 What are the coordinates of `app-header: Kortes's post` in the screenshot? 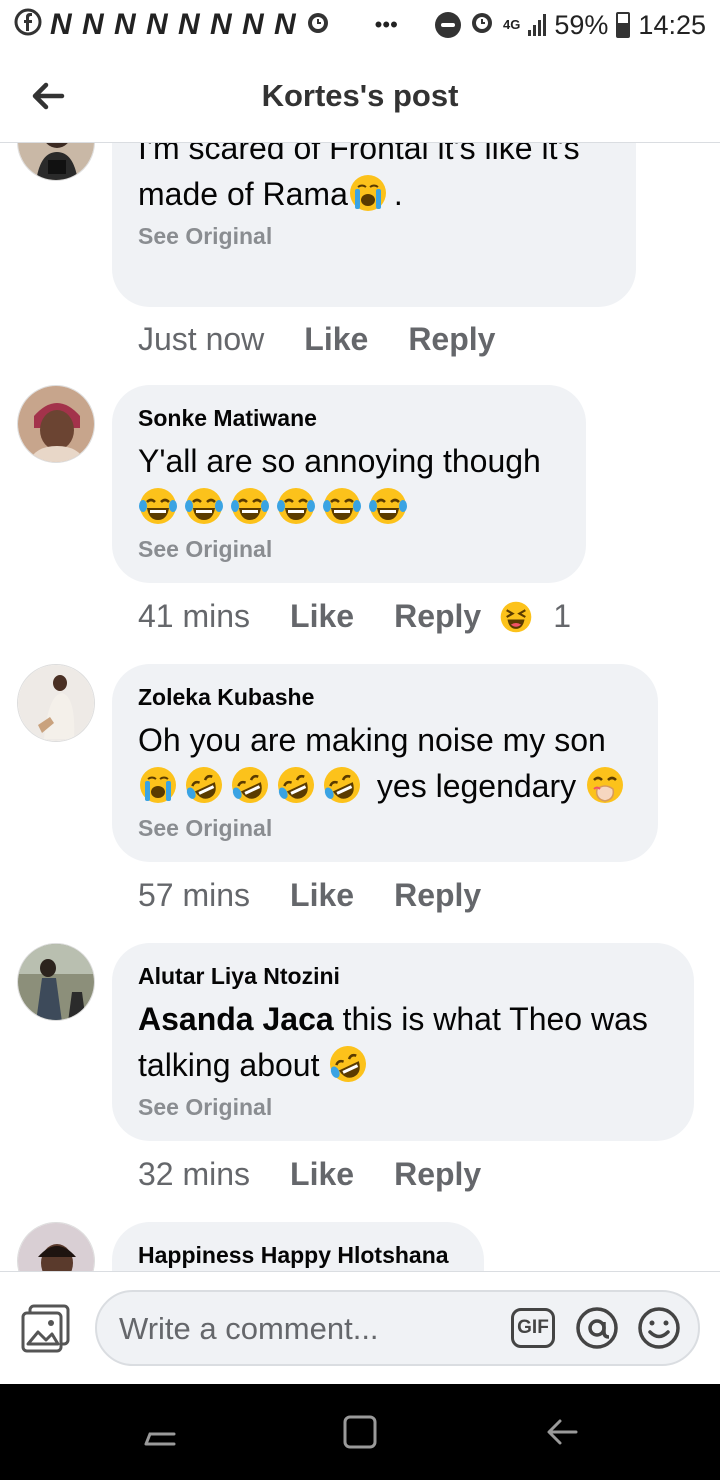 It's located at (360, 96).